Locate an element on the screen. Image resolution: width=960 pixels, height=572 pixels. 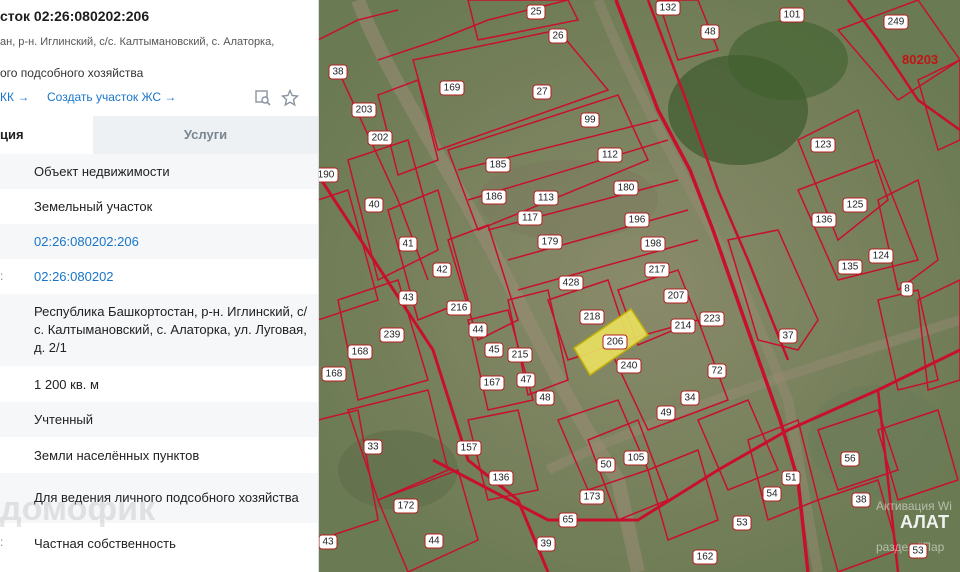
parcel-number: 249 is located at coordinates (896, 22).